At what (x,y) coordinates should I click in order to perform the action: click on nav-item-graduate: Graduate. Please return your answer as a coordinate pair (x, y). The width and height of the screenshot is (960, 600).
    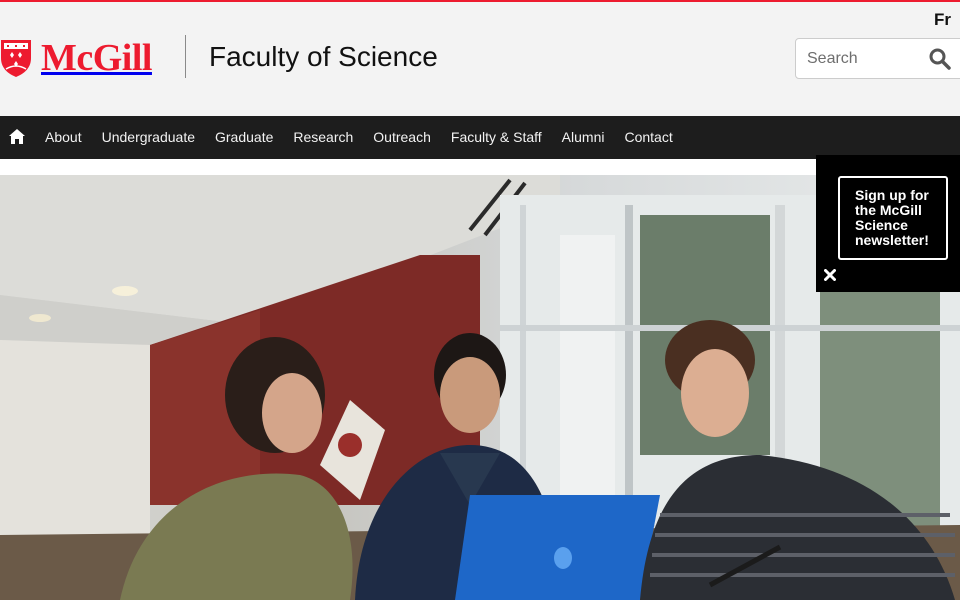
    Looking at the image, I should click on (244, 137).